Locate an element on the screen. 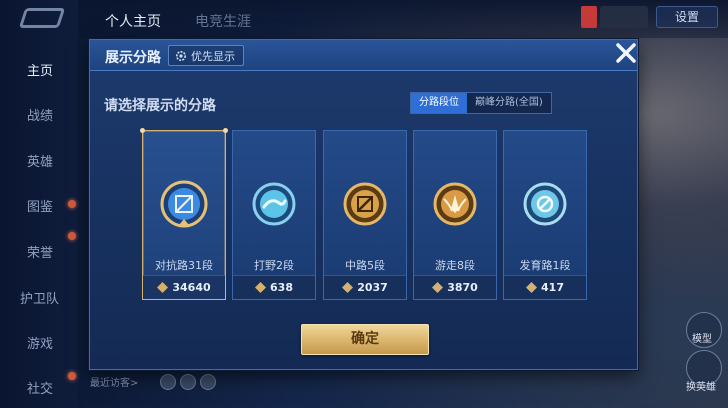 Image resolution: width=728 pixels, height=408 pixels. lane-card-roam: 游走8段 3870 is located at coordinates (455, 215).